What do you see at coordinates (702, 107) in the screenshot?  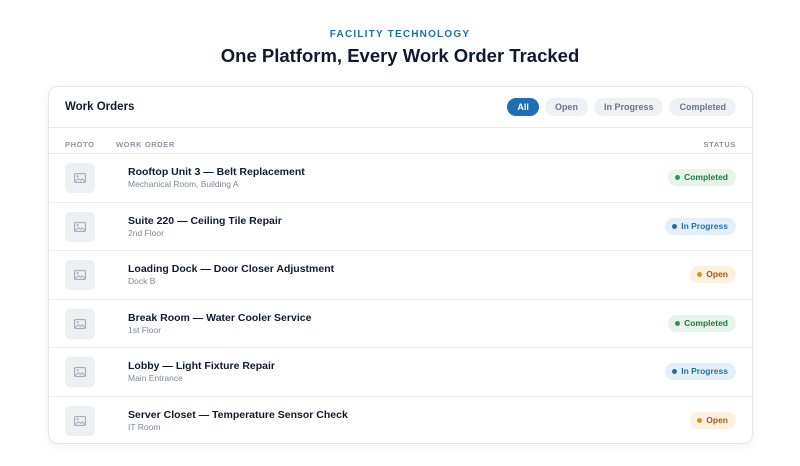 I see `filter-completed-button: Completed` at bounding box center [702, 107].